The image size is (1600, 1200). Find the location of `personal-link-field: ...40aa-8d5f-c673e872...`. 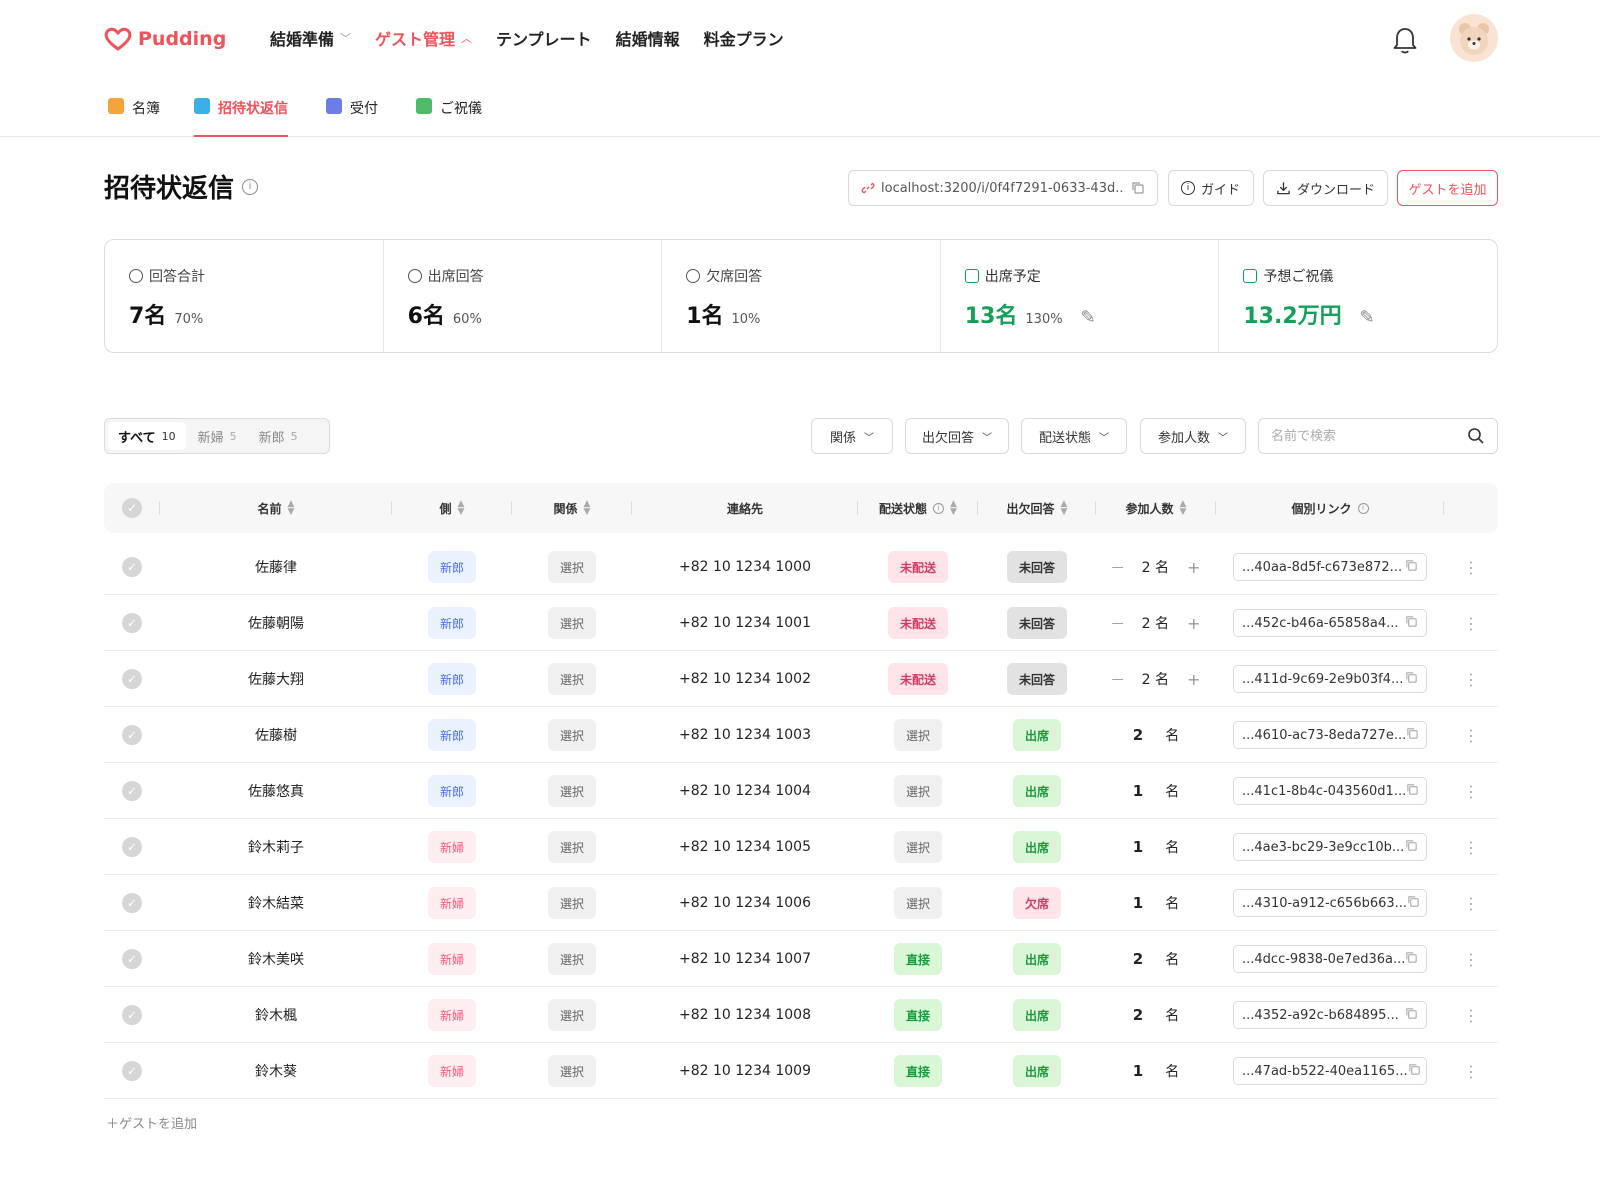

personal-link-field: ...40aa-8d5f-c673e872... is located at coordinates (1330, 567).